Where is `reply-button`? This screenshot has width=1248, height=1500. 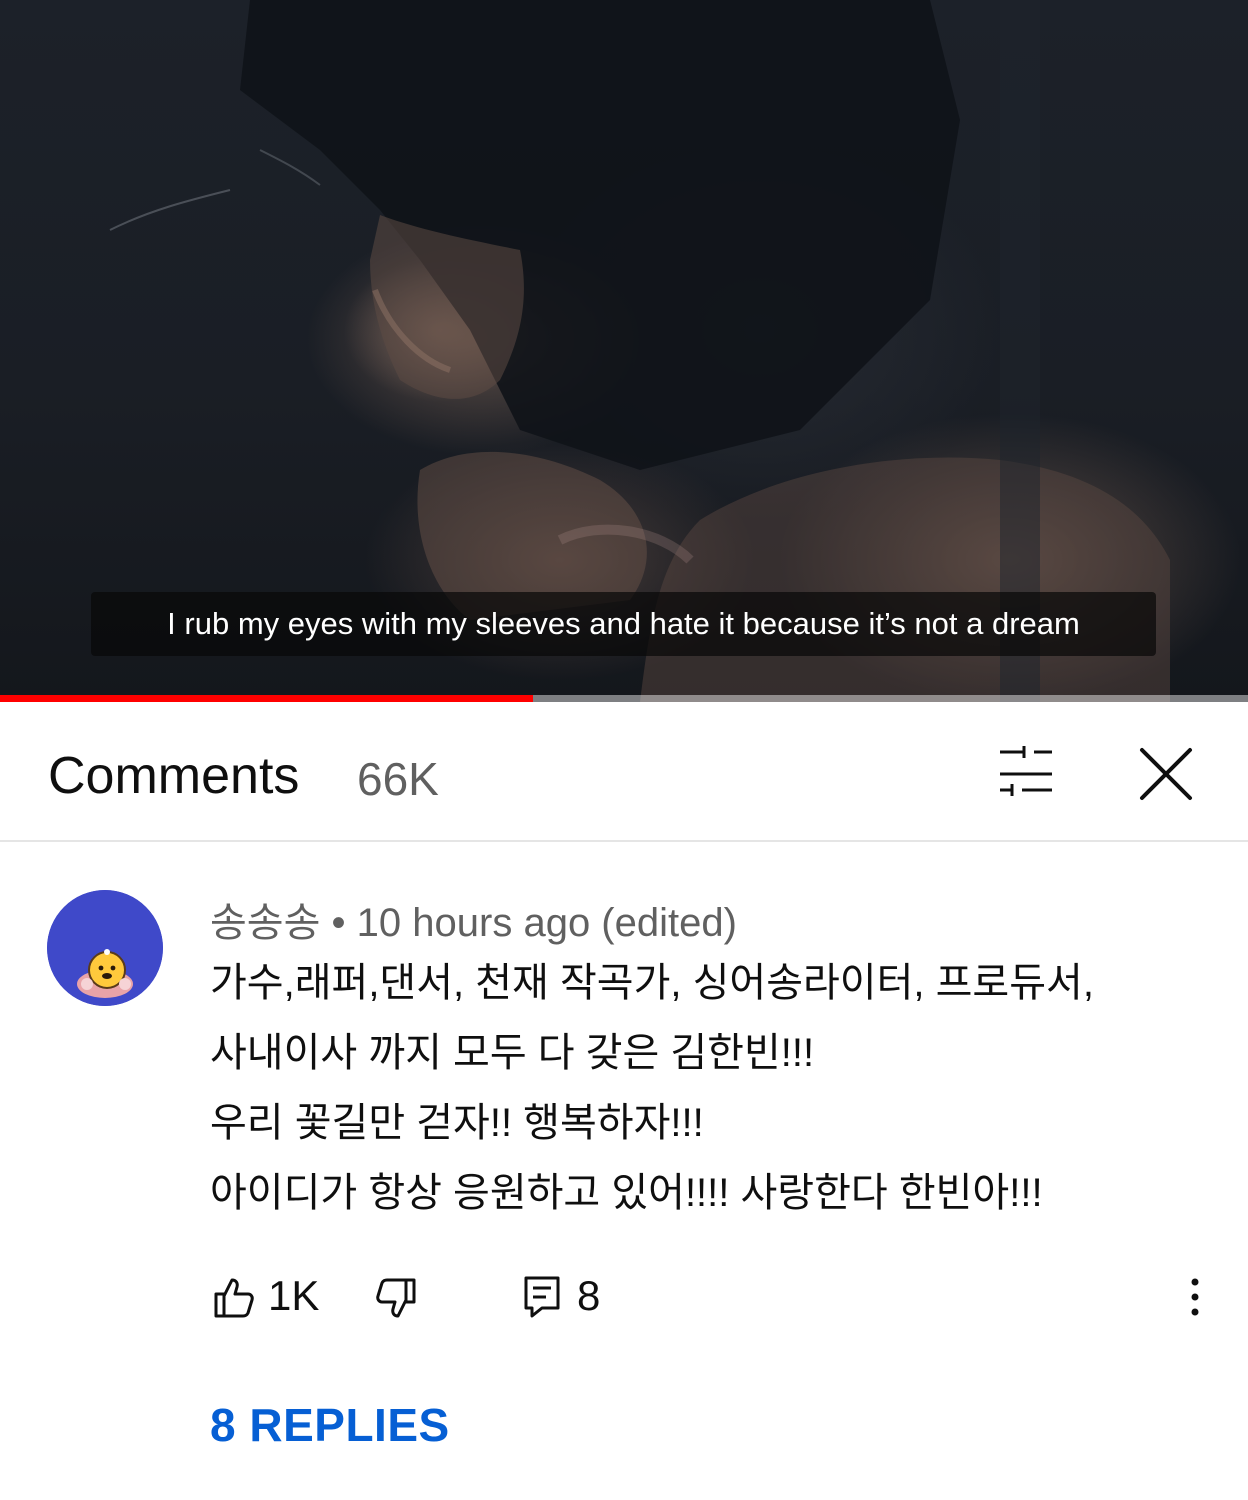
reply-button is located at coordinates (542, 1299).